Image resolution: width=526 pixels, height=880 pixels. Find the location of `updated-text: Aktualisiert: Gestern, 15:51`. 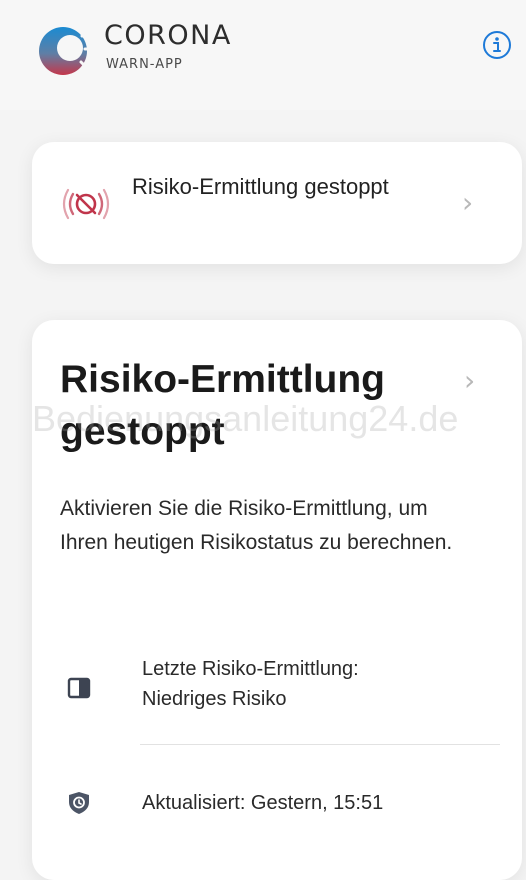

updated-text: Aktualisiert: Gestern, 15:51 is located at coordinates (263, 803).